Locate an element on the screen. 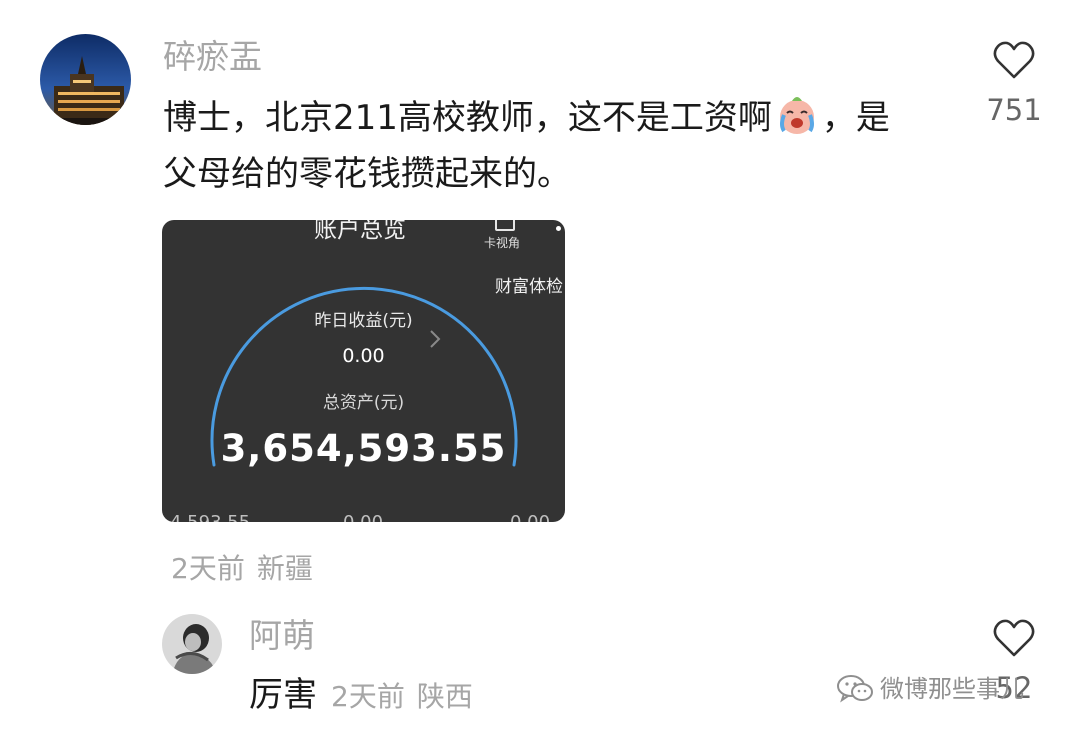  comment-line: 博士，北京211高校教师，这不是工资啊 ，是 is located at coordinates (563, 118).